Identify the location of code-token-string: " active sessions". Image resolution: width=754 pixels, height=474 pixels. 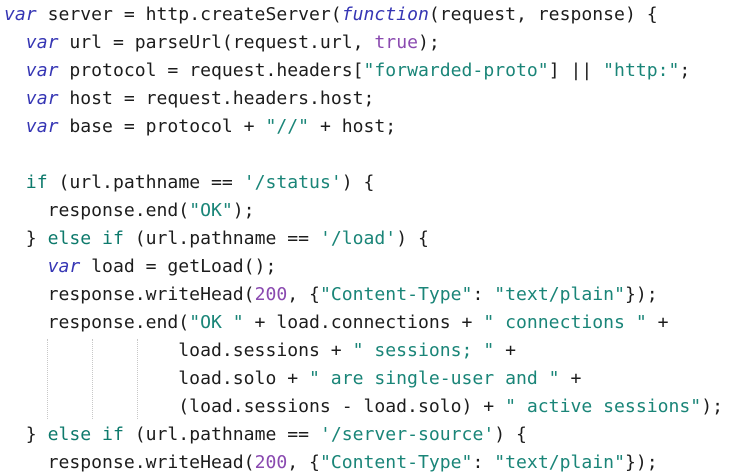
(603, 406).